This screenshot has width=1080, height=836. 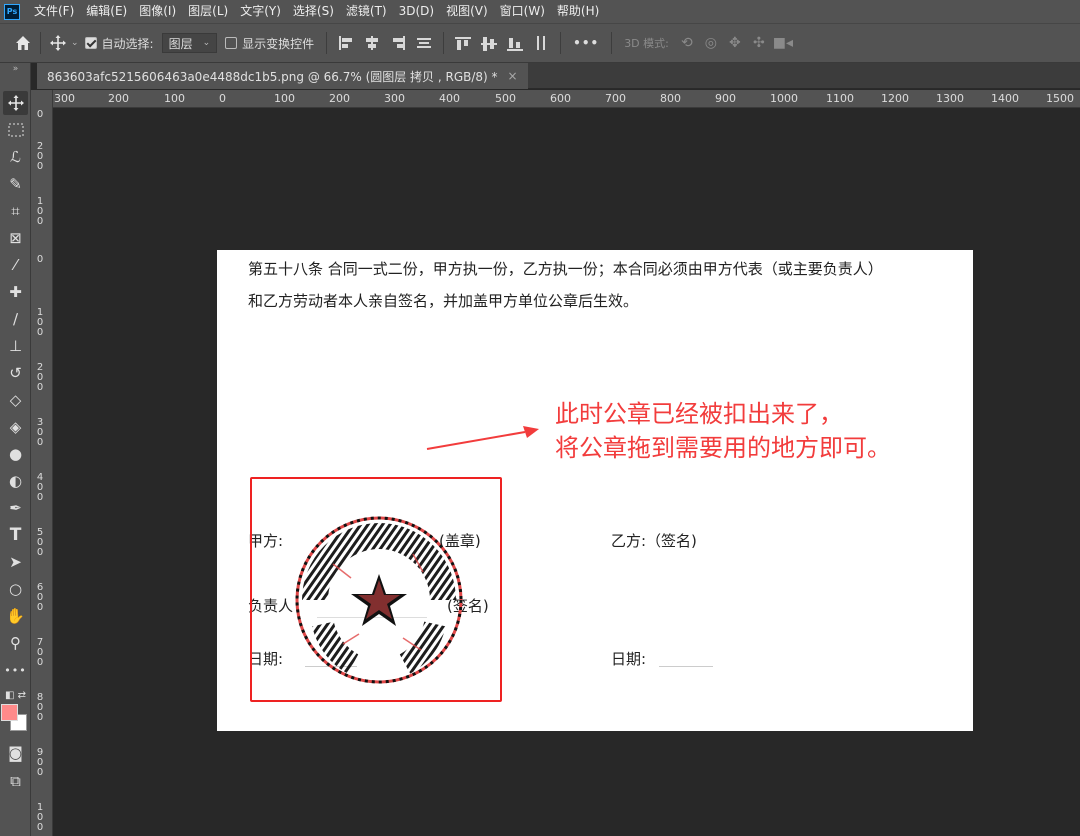 I want to click on align-right-icon, so click(x=398, y=43).